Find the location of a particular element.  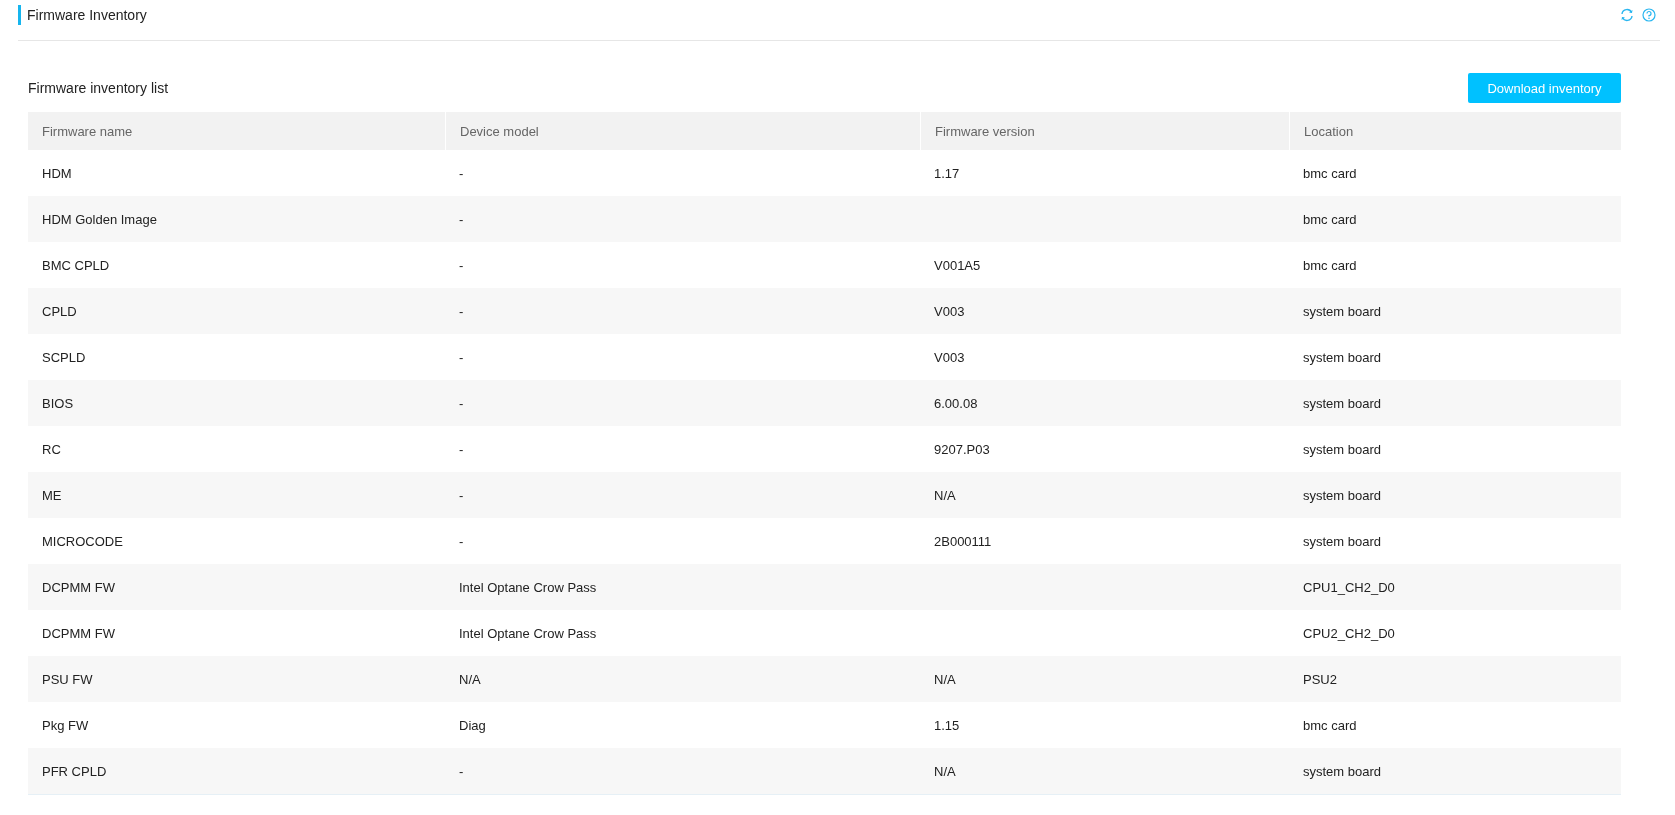

column-header: Location is located at coordinates (1455, 131).